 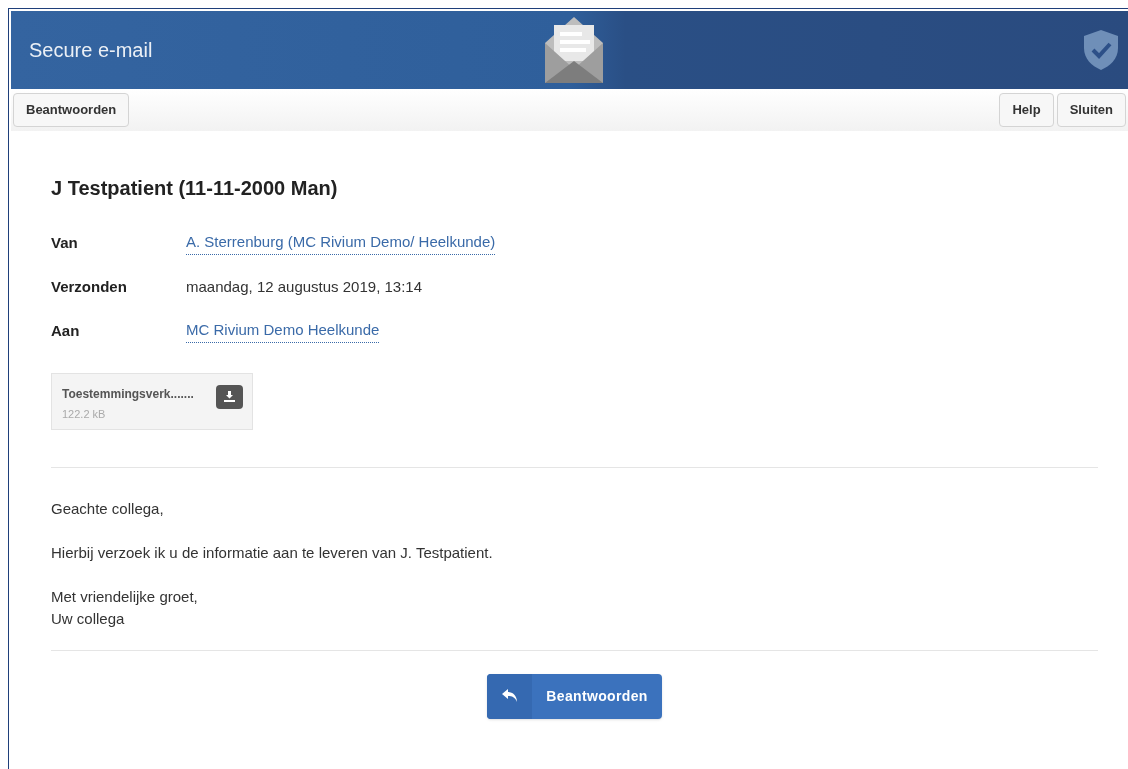 I want to click on attachment-size: 122.2 kB, so click(x=84, y=414).